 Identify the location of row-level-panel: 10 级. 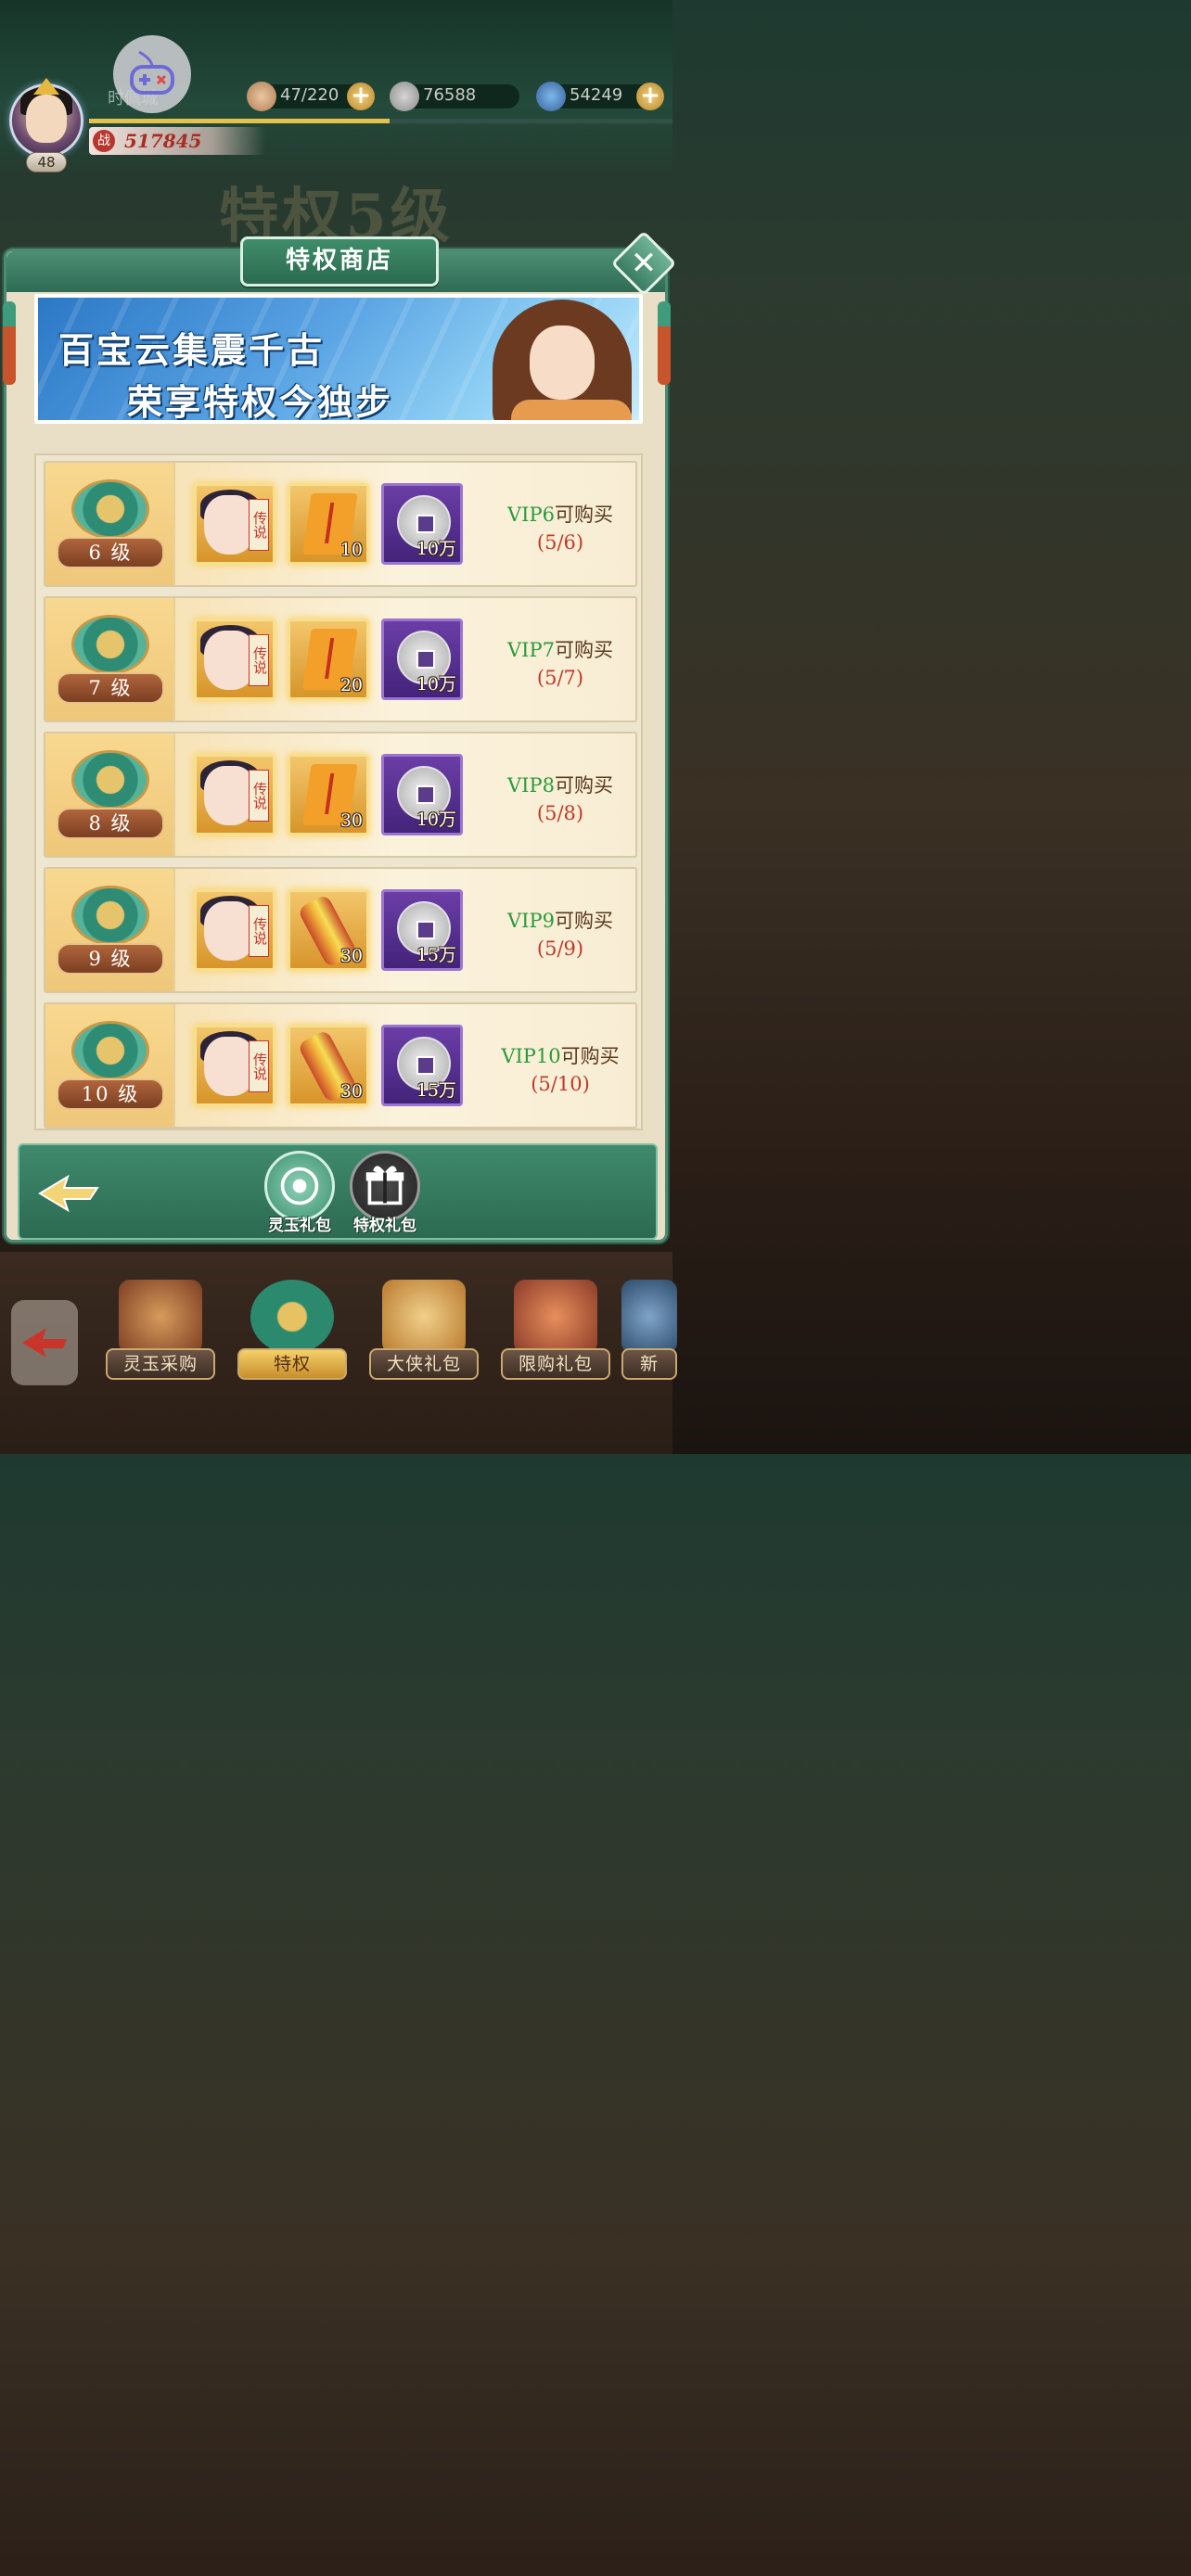
(110, 1065).